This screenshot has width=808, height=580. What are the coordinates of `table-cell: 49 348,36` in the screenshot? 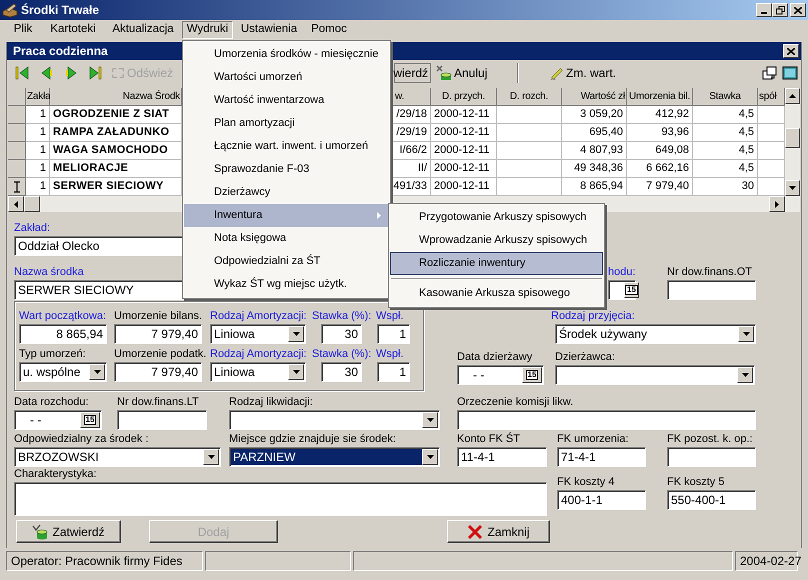 It's located at (594, 169).